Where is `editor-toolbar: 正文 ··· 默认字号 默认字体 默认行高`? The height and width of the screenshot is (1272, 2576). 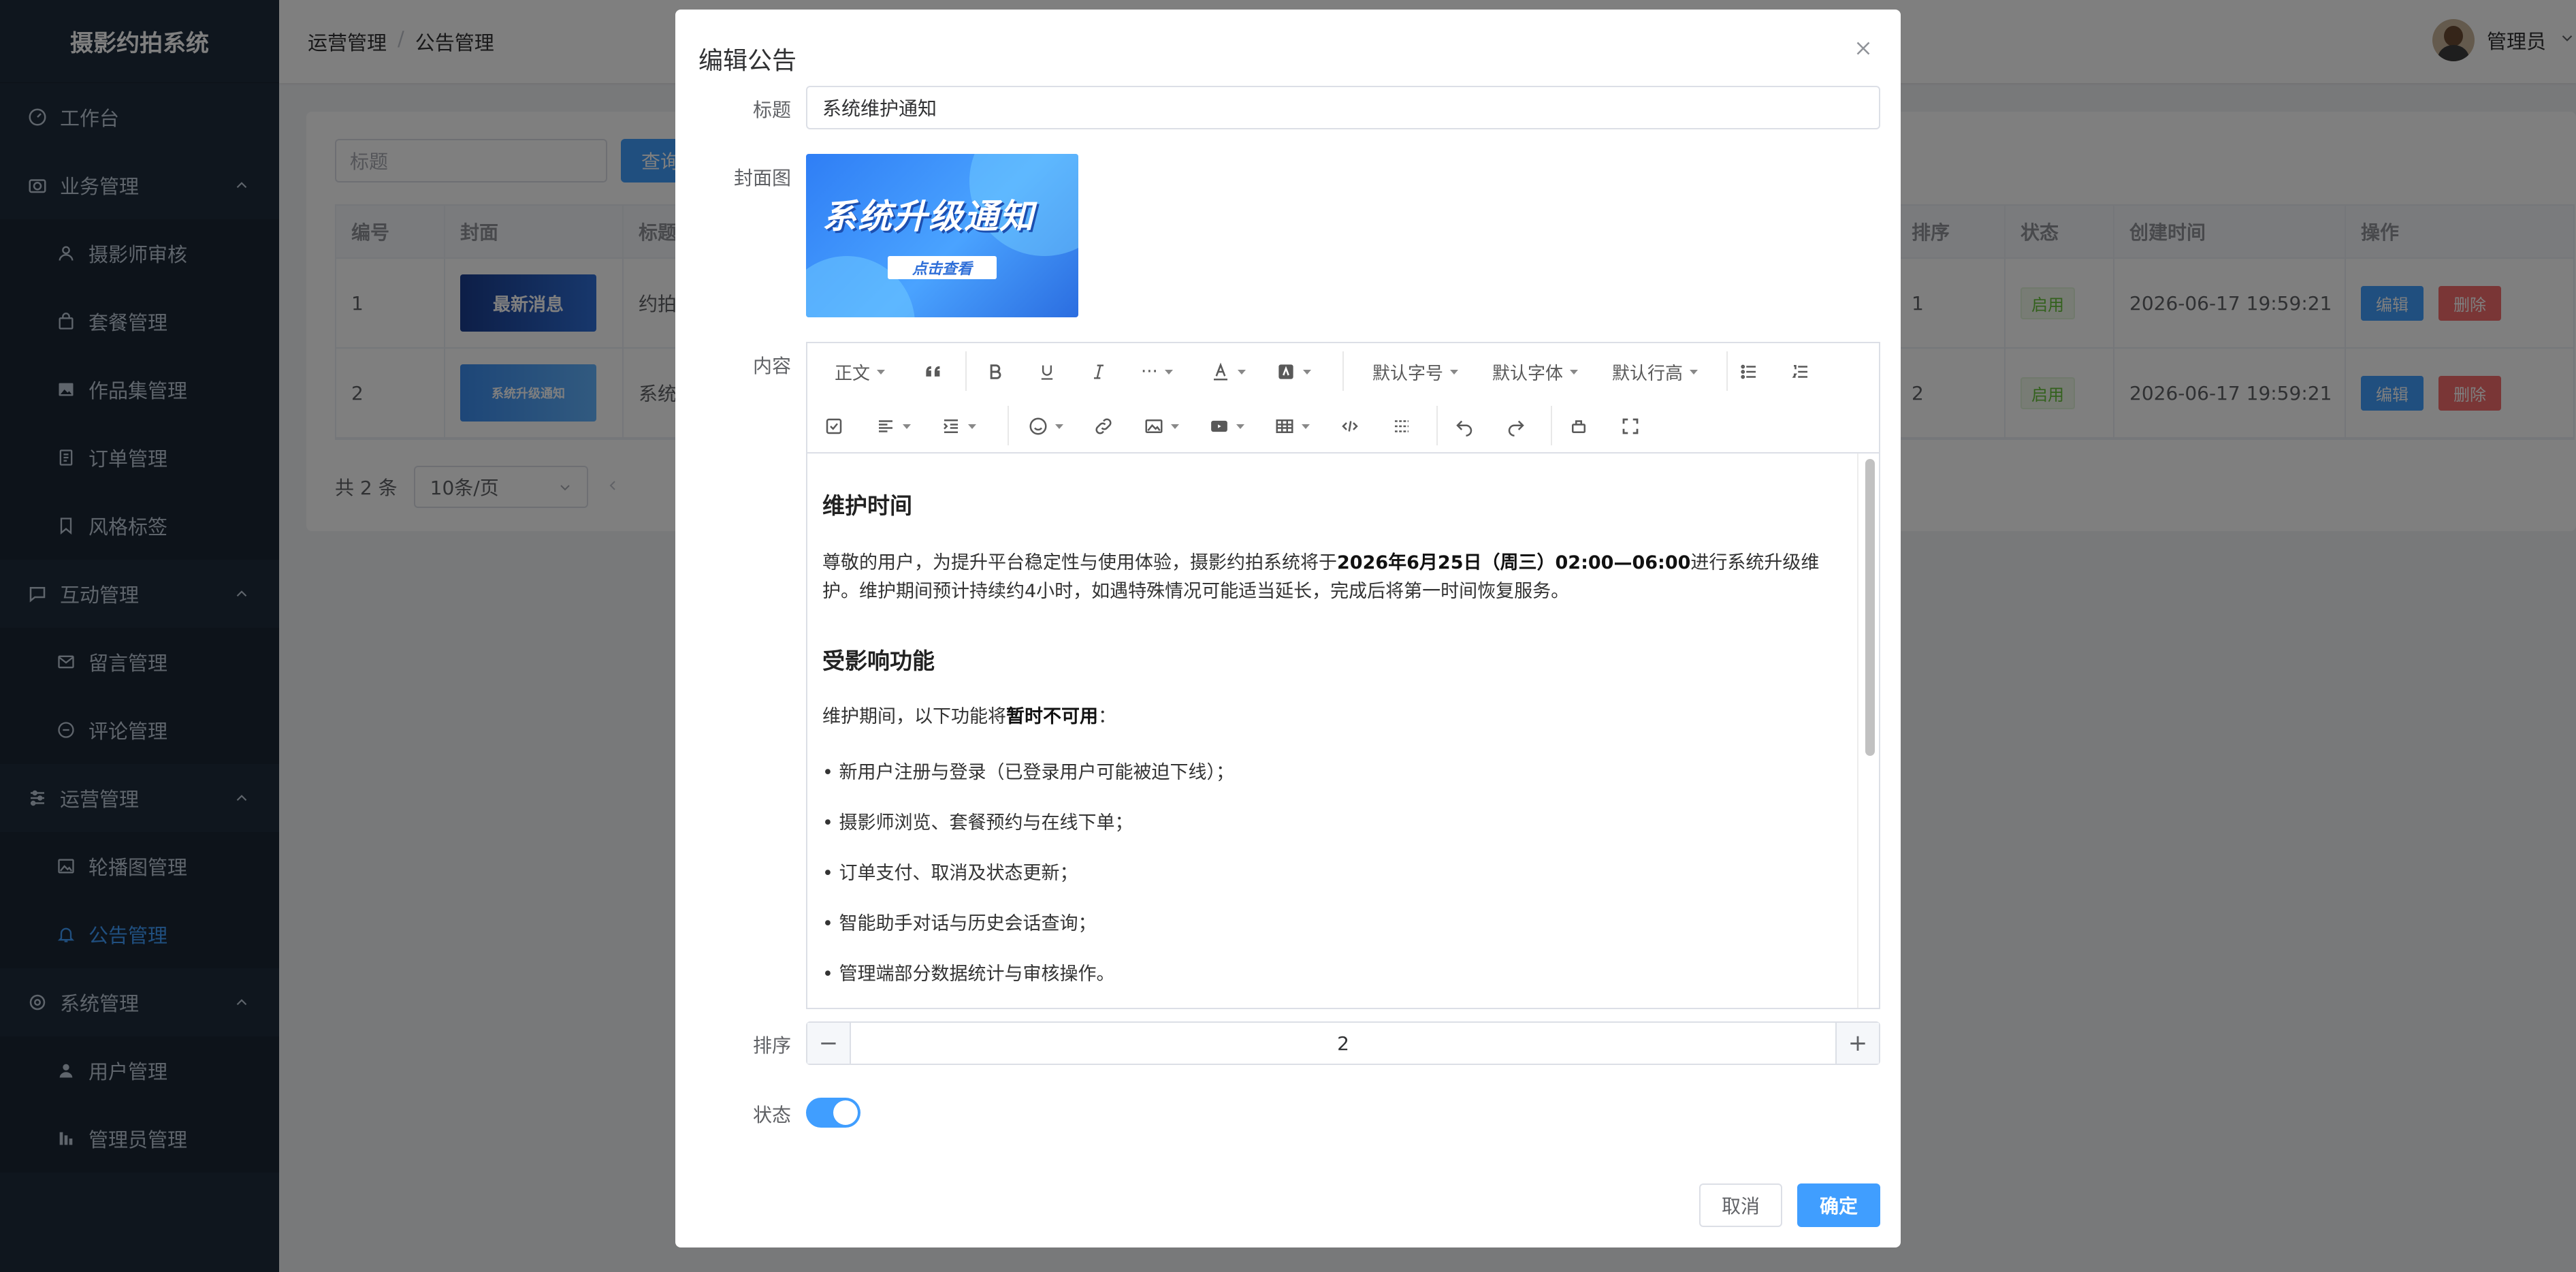
editor-toolbar: 正文 ··· 默认字号 默认字体 默认行高 is located at coordinates (1343, 398).